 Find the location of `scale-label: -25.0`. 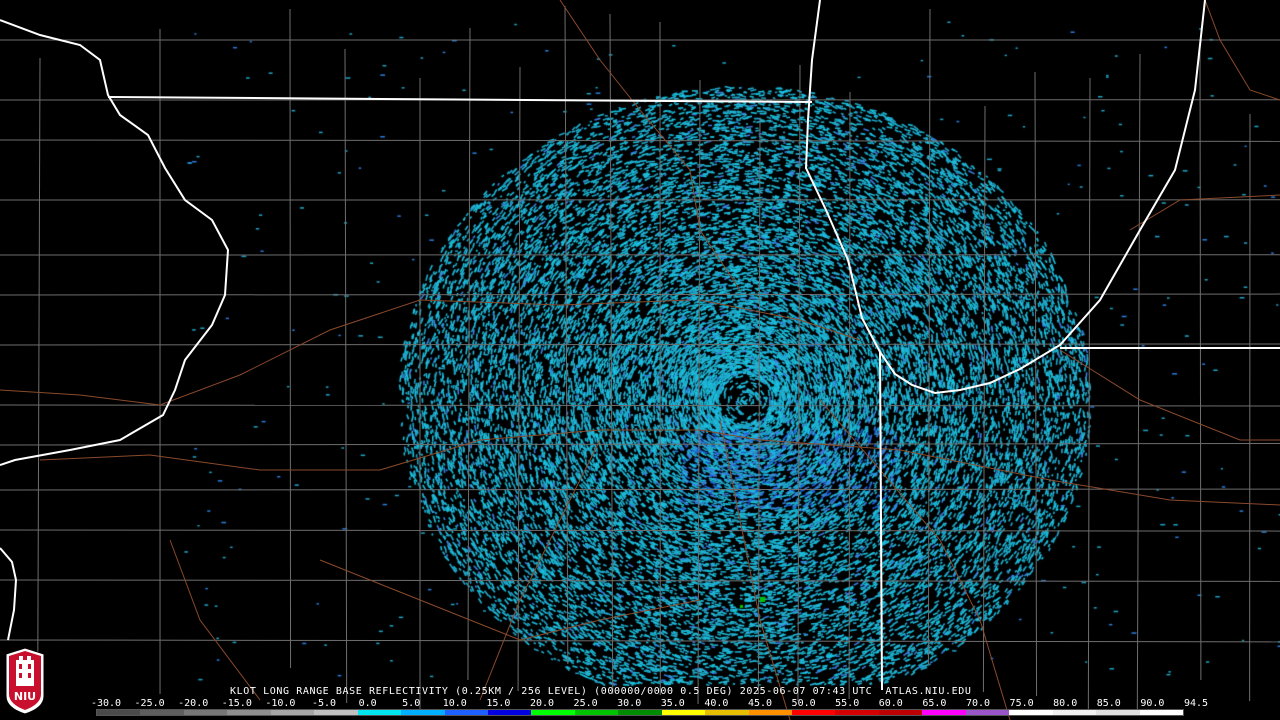

scale-label: -25.0 is located at coordinates (149, 703).